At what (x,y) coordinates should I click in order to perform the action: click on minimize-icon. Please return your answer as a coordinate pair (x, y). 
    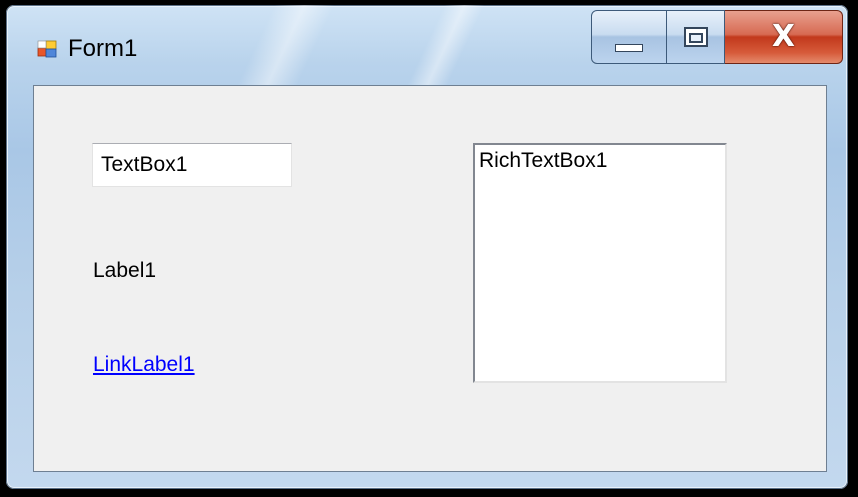
    Looking at the image, I should click on (629, 48).